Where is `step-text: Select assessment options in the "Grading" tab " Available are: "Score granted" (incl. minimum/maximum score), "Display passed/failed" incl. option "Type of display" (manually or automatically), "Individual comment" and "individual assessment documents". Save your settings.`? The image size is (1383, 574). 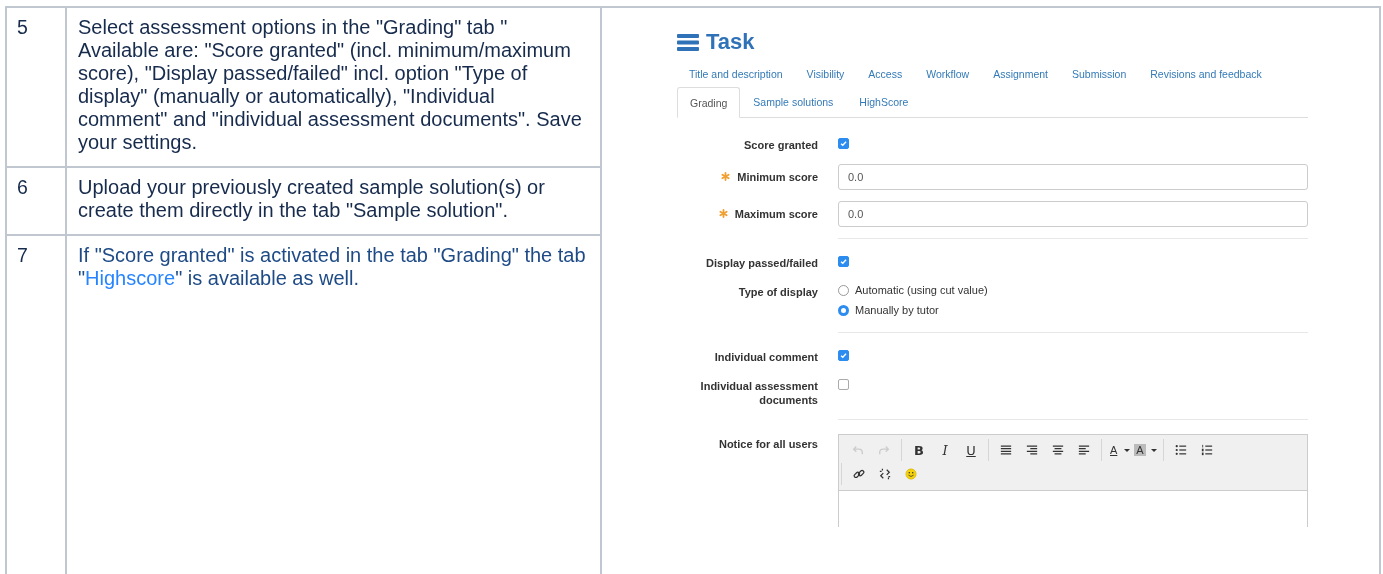
step-text: Select assessment options in the "Grading" tab " Available are: "Score granted" (incl. minimum/maximum score), "Display passed/failed" incl. option "Type of display" (manually or automatically), "Individual comment" and "individual assessment documents". Save your settings. is located at coordinates (330, 85).